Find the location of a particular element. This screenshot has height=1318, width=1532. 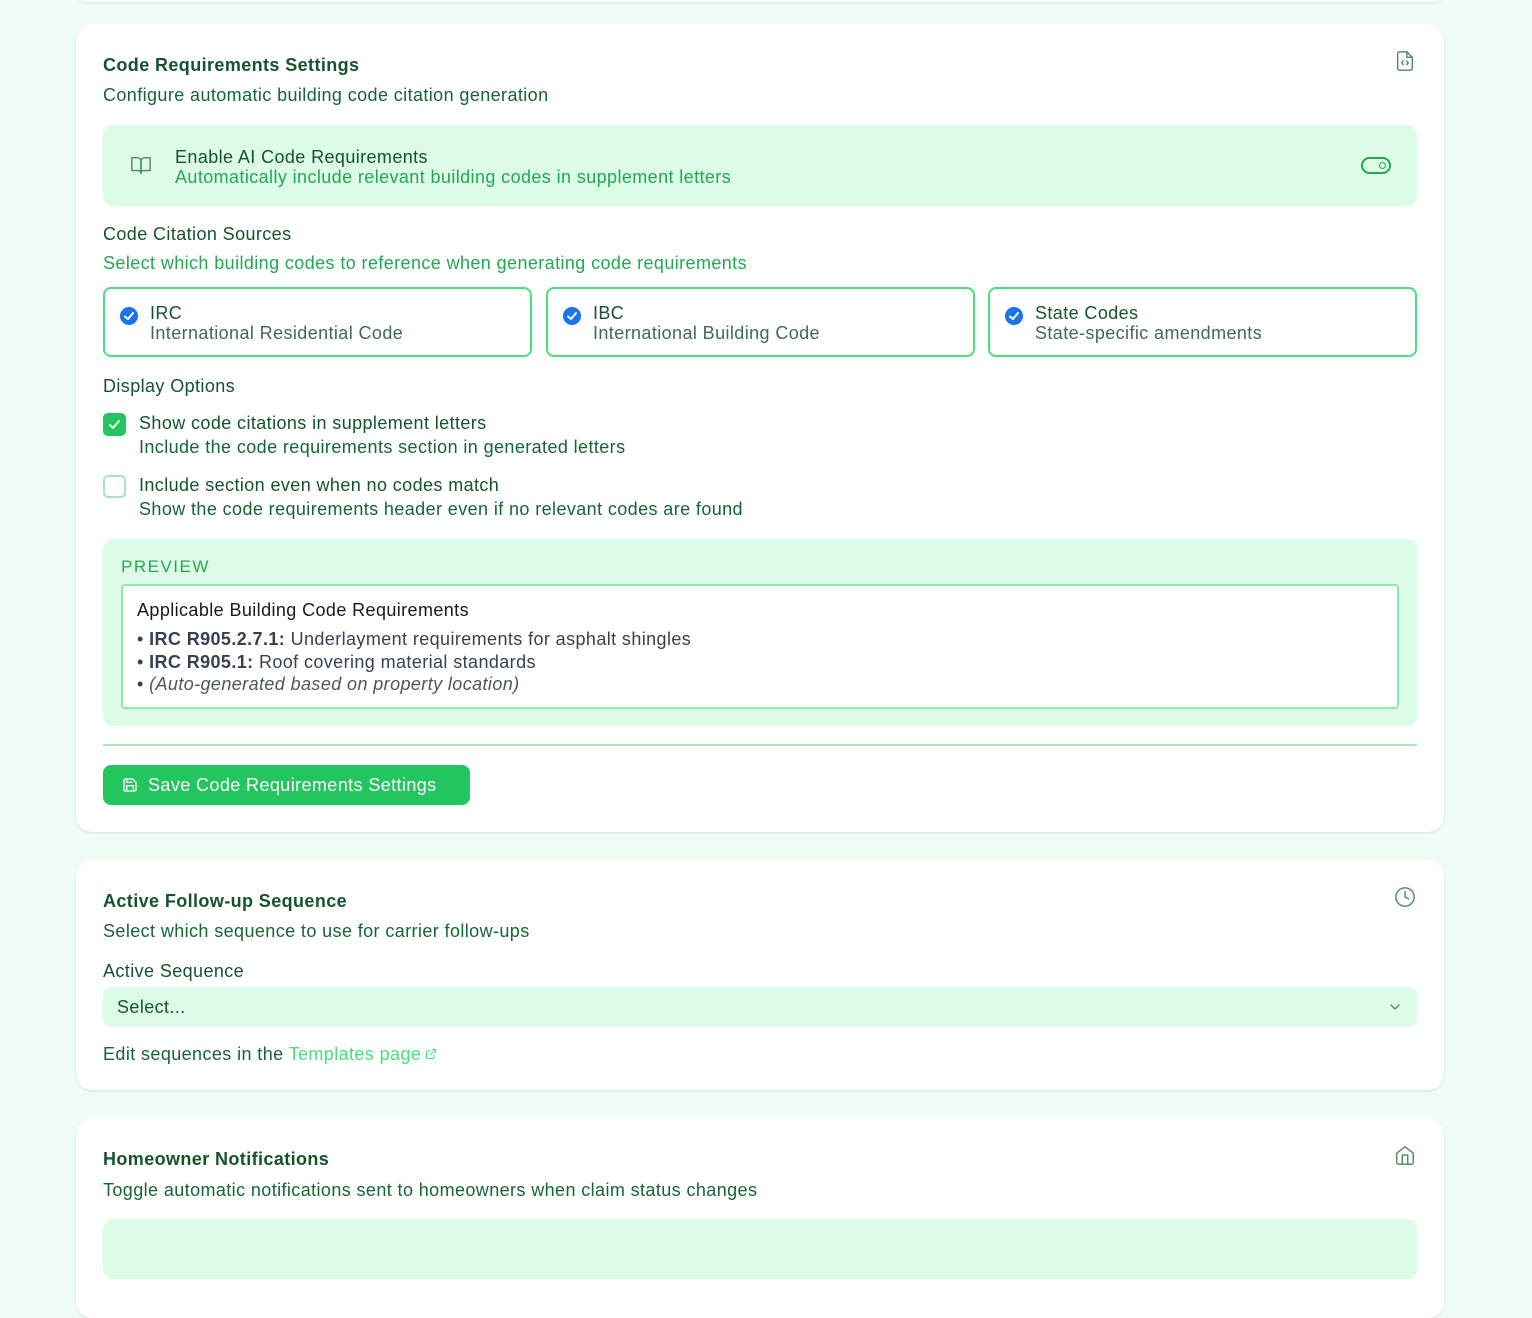

display-options-label: Display Options is located at coordinates (169, 386).